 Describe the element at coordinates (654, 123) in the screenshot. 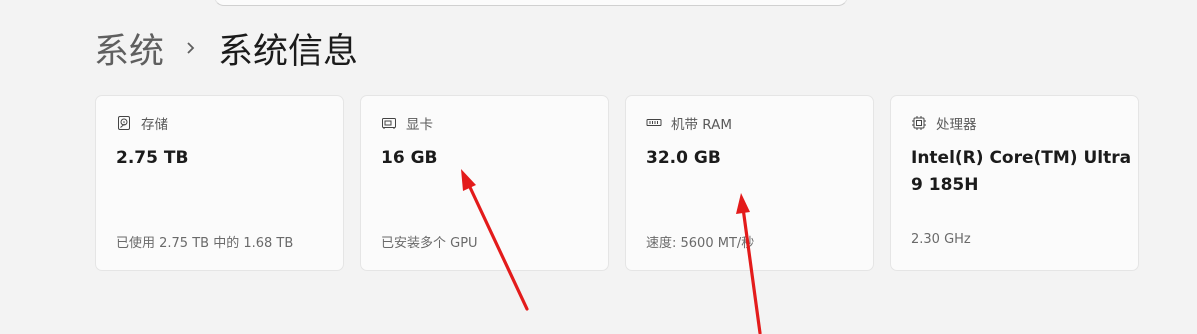

I see `memory-icon` at that location.